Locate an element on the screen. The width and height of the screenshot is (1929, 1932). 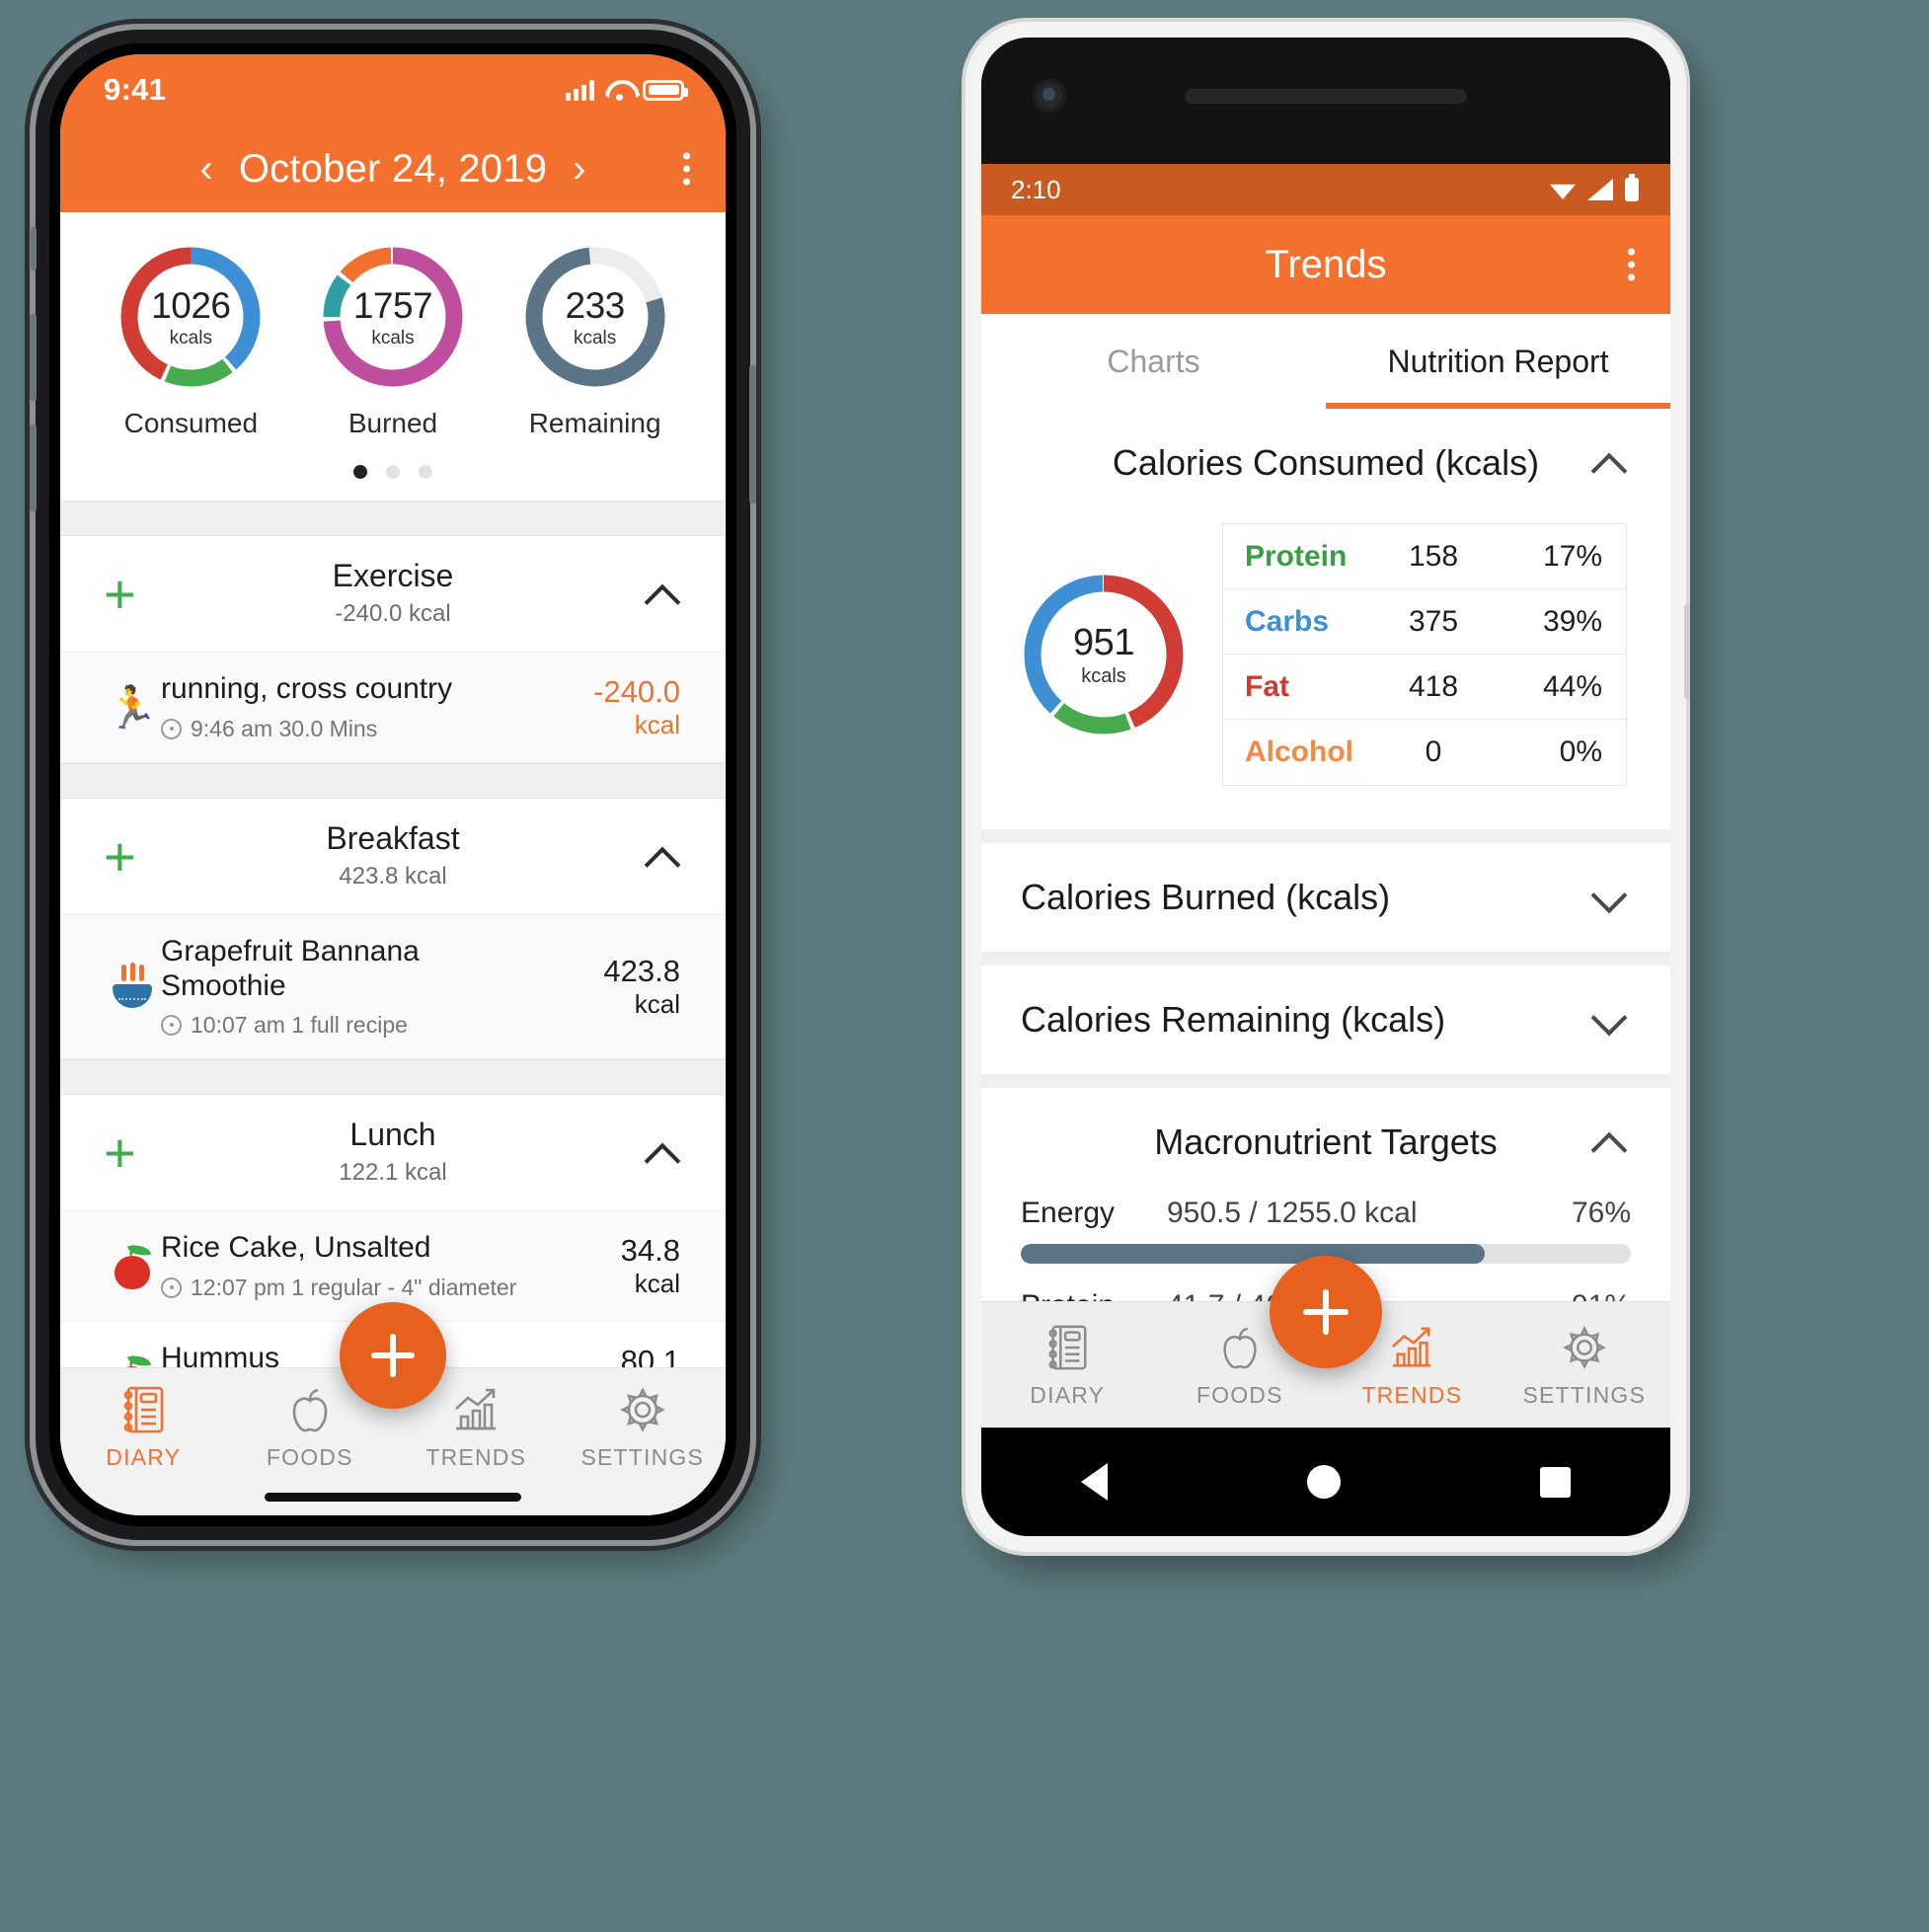
progress-bar-fill is located at coordinates (1253, 1254).